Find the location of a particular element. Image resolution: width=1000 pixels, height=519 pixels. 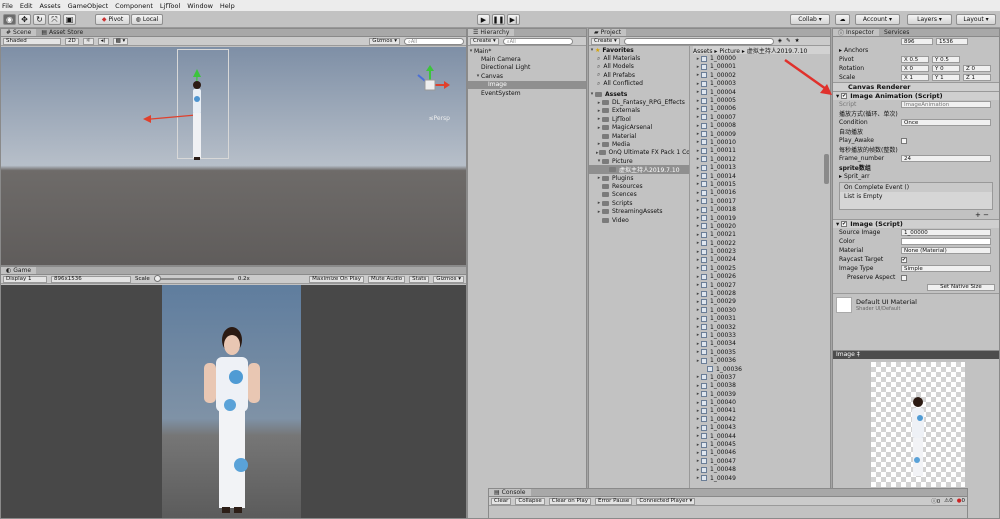

file-item: ▸ 1_00012 is located at coordinates (761, 159).